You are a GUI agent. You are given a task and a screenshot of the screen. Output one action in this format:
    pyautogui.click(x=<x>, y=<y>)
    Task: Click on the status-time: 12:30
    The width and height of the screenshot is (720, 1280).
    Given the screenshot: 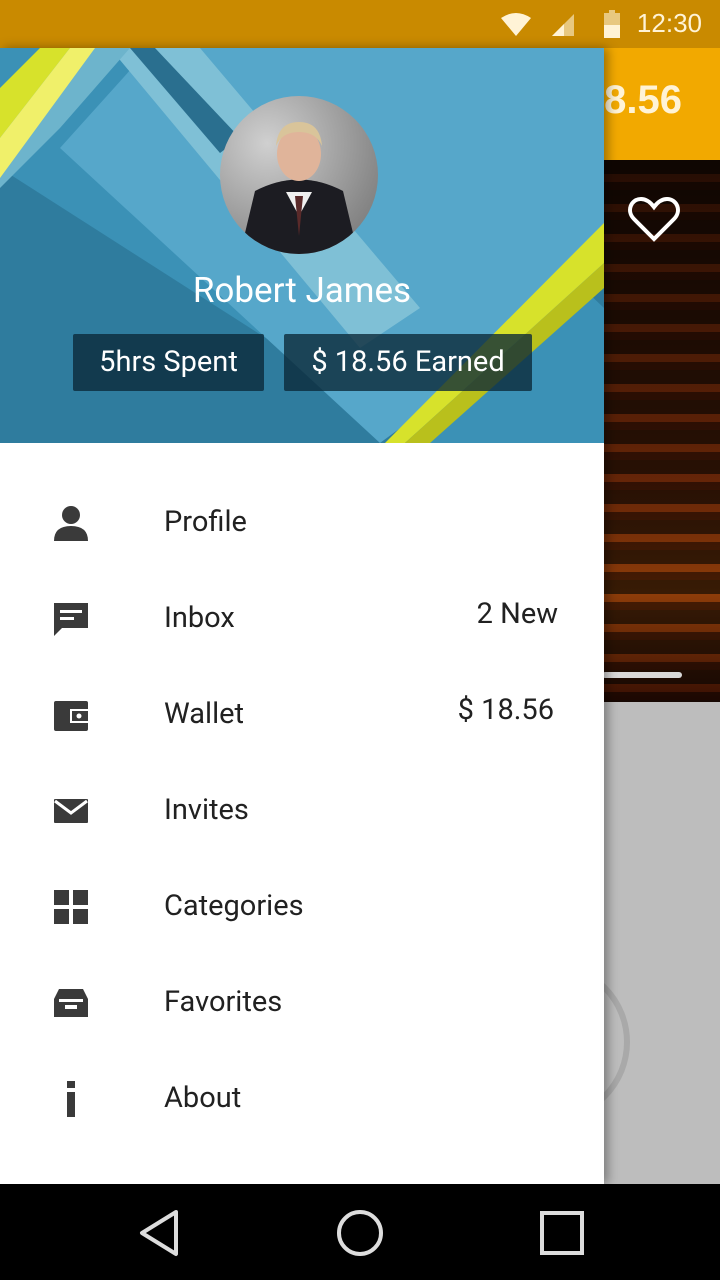 What is the action you would take?
    pyautogui.click(x=669, y=23)
    